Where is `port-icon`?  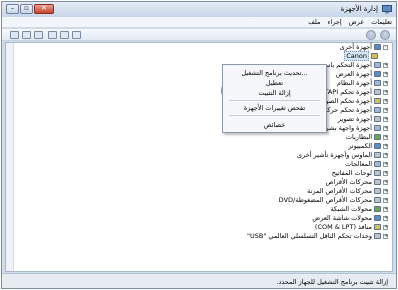
port-icon is located at coordinates (377, 227).